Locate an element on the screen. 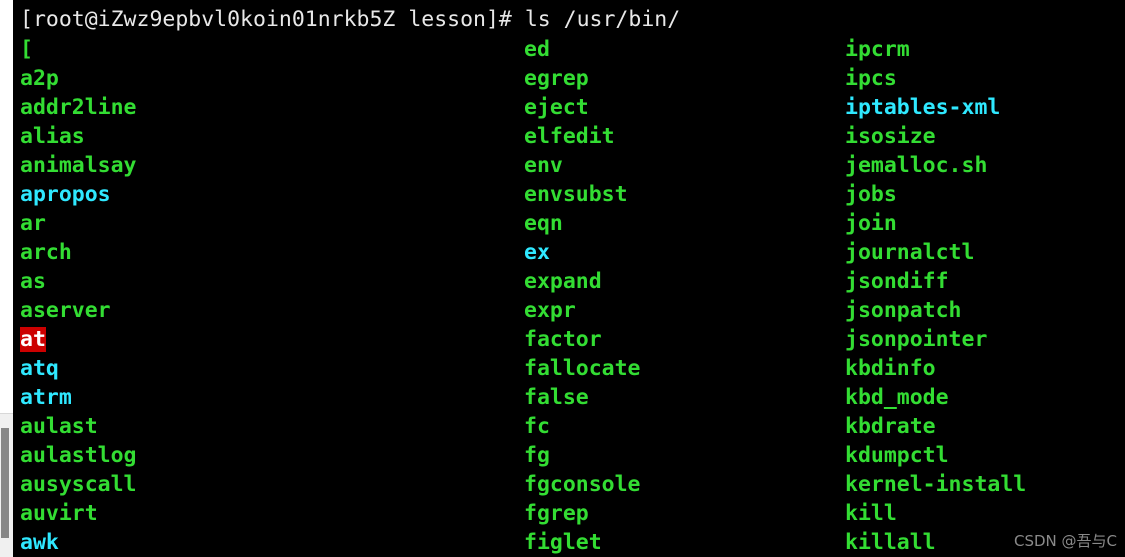 This screenshot has width=1125, height=557. ls-entry-label: aulastlog is located at coordinates (78, 455).